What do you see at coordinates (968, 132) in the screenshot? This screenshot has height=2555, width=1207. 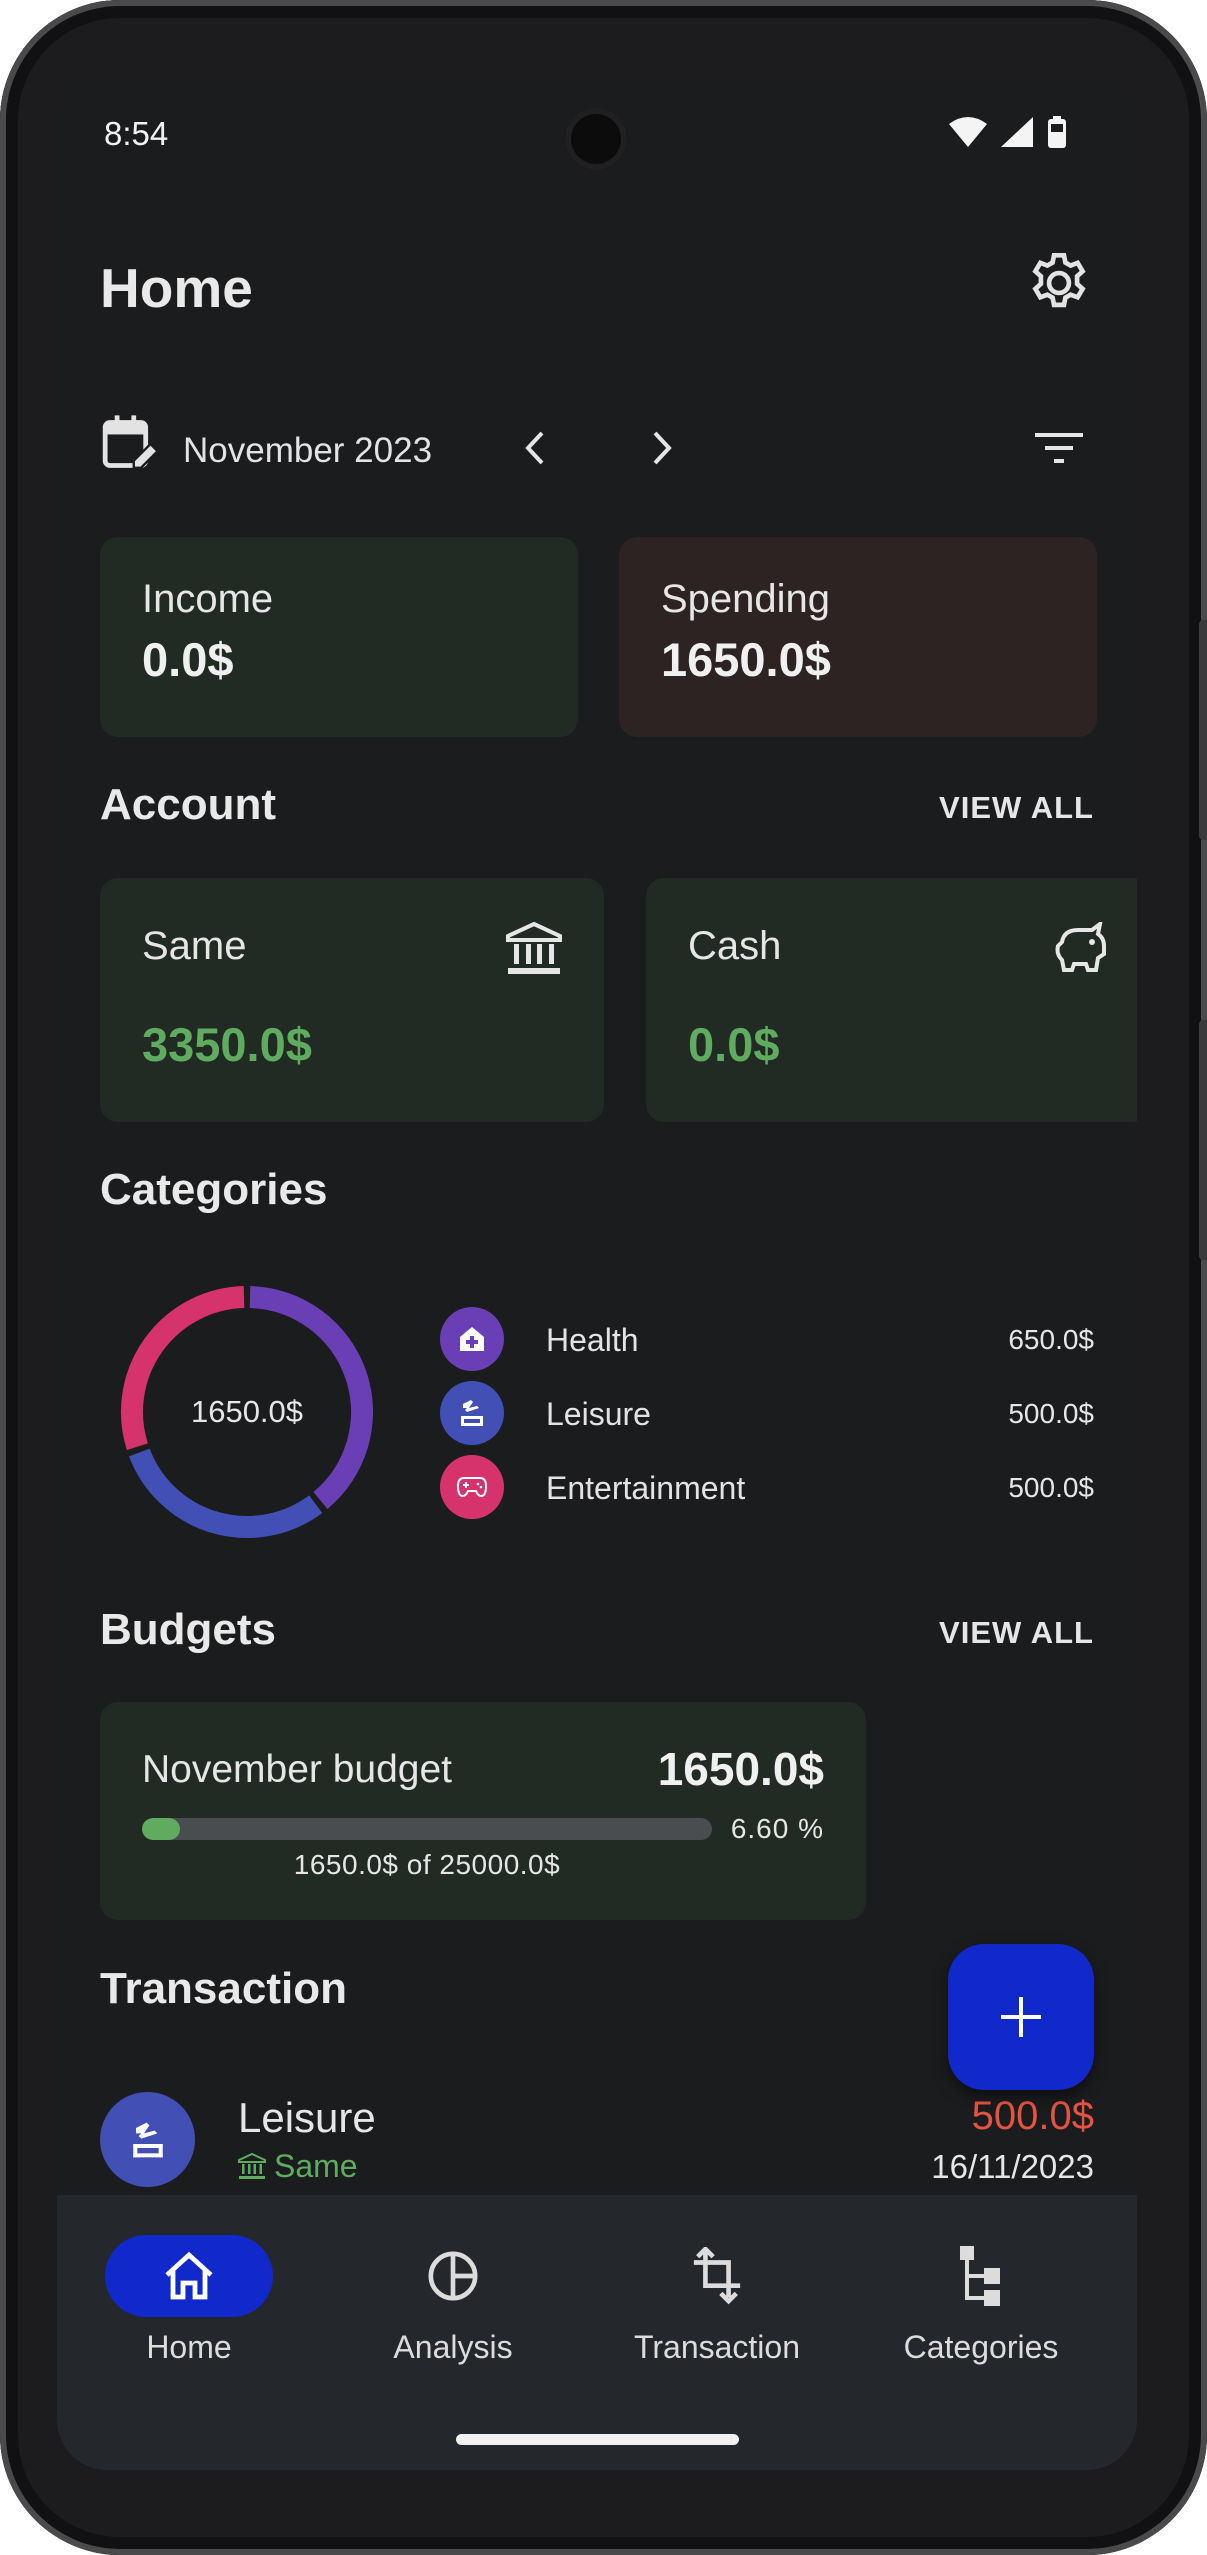 I see `wifi-icon` at bounding box center [968, 132].